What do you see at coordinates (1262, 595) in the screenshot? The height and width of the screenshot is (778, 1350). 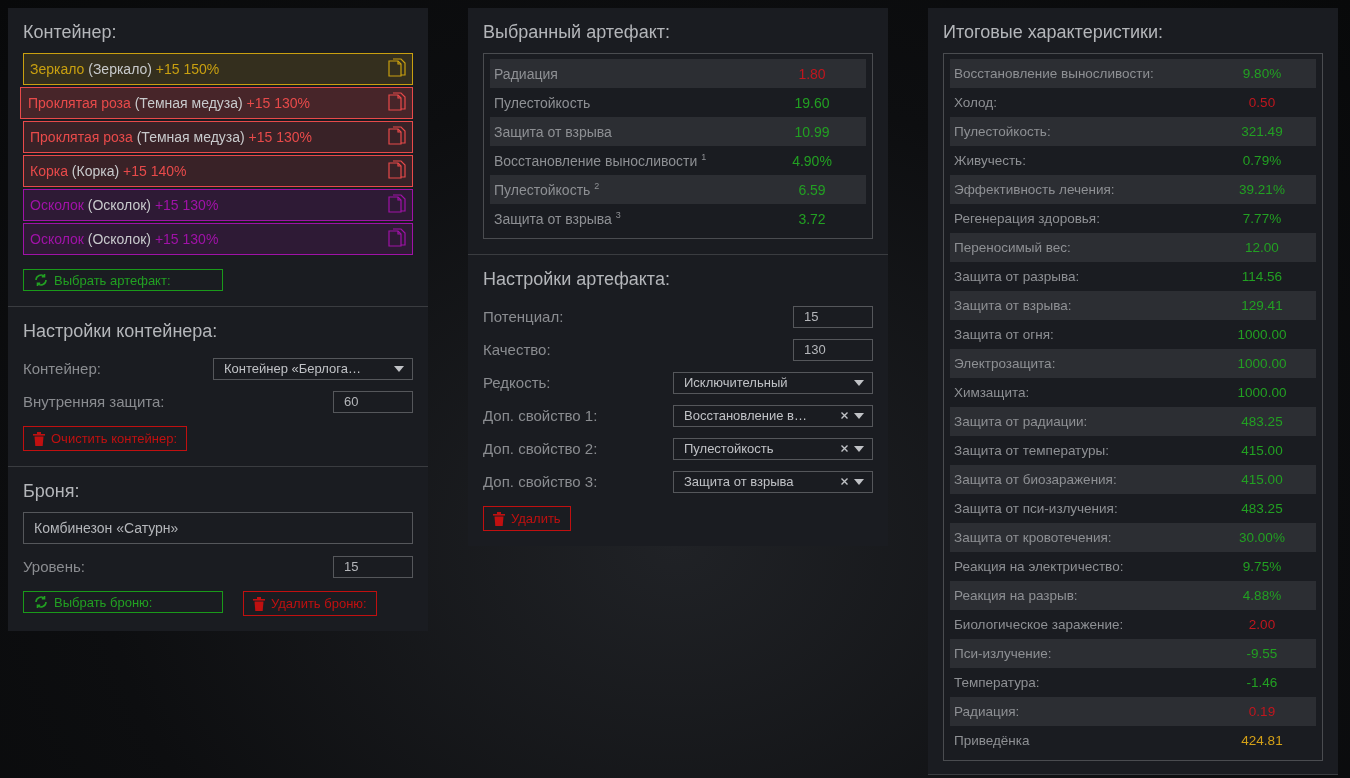 I see `stat-value: 4.88%` at bounding box center [1262, 595].